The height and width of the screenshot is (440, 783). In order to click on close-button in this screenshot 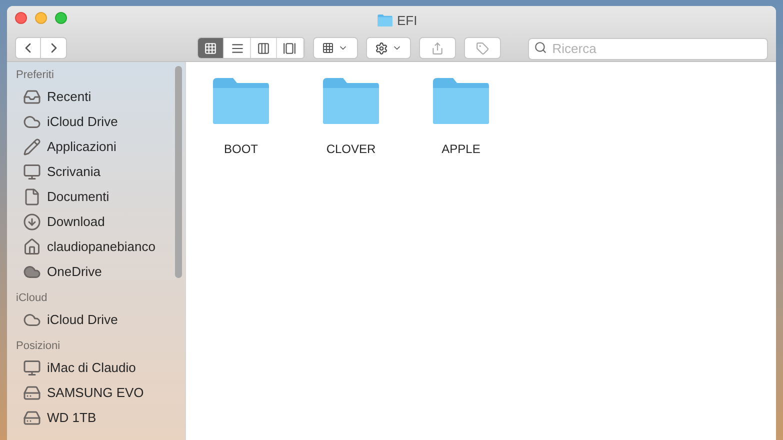, I will do `click(21, 18)`.